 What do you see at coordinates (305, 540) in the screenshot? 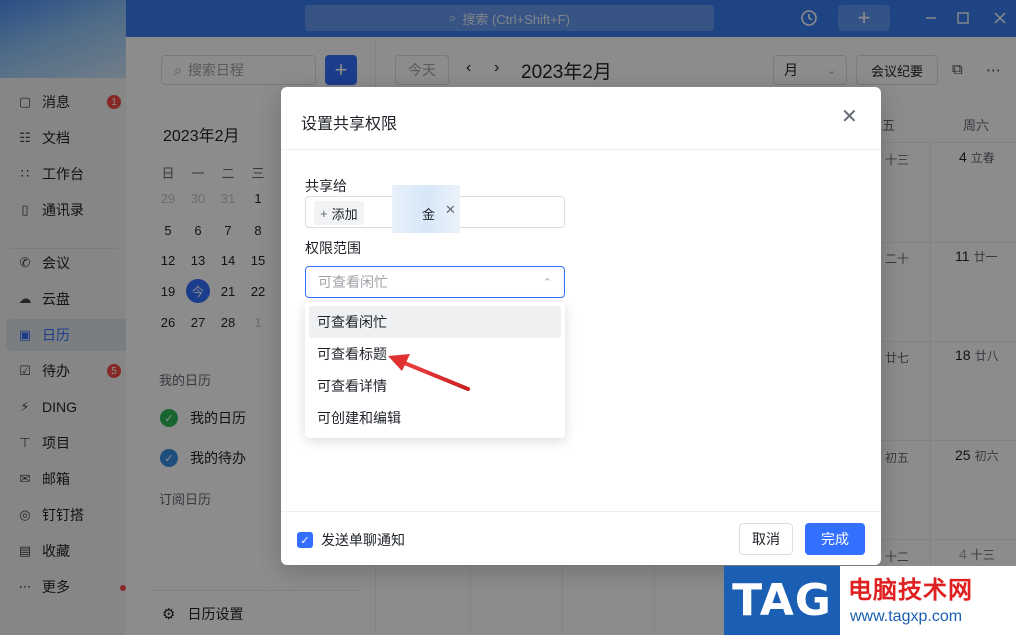
I see `check-icon: ✓` at bounding box center [305, 540].